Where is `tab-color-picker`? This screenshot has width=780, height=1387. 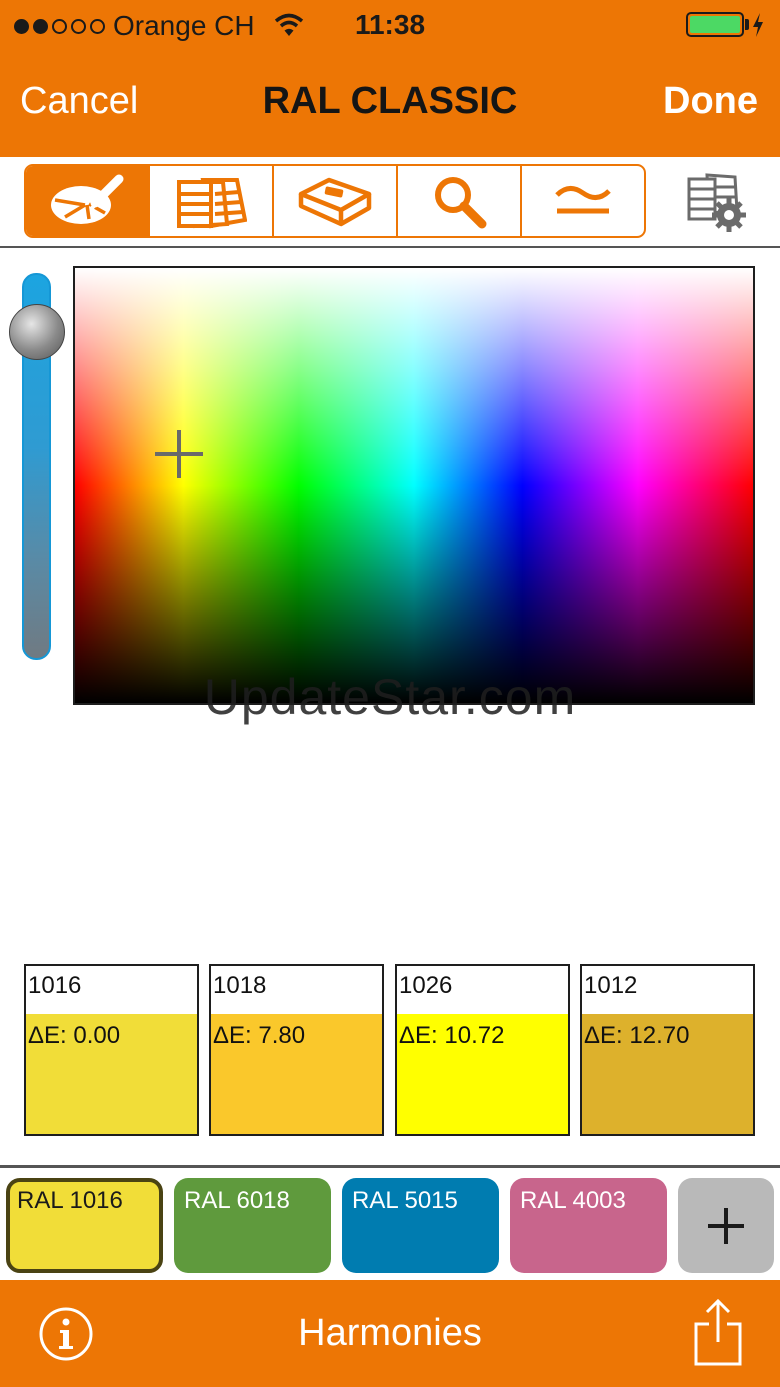
tab-color-picker is located at coordinates (88, 201).